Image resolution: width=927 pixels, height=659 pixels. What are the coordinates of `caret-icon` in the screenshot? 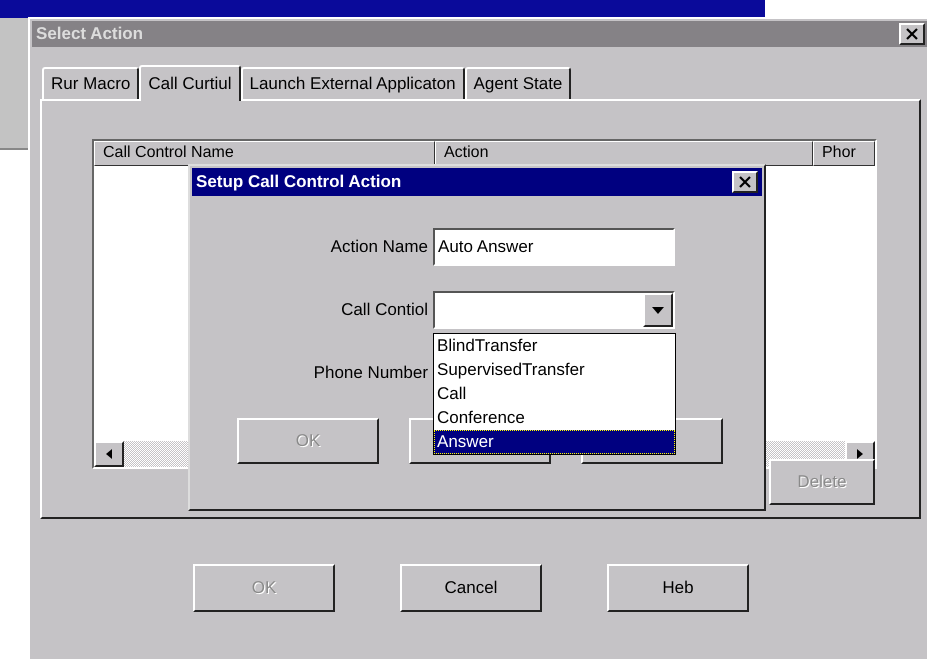 It's located at (658, 310).